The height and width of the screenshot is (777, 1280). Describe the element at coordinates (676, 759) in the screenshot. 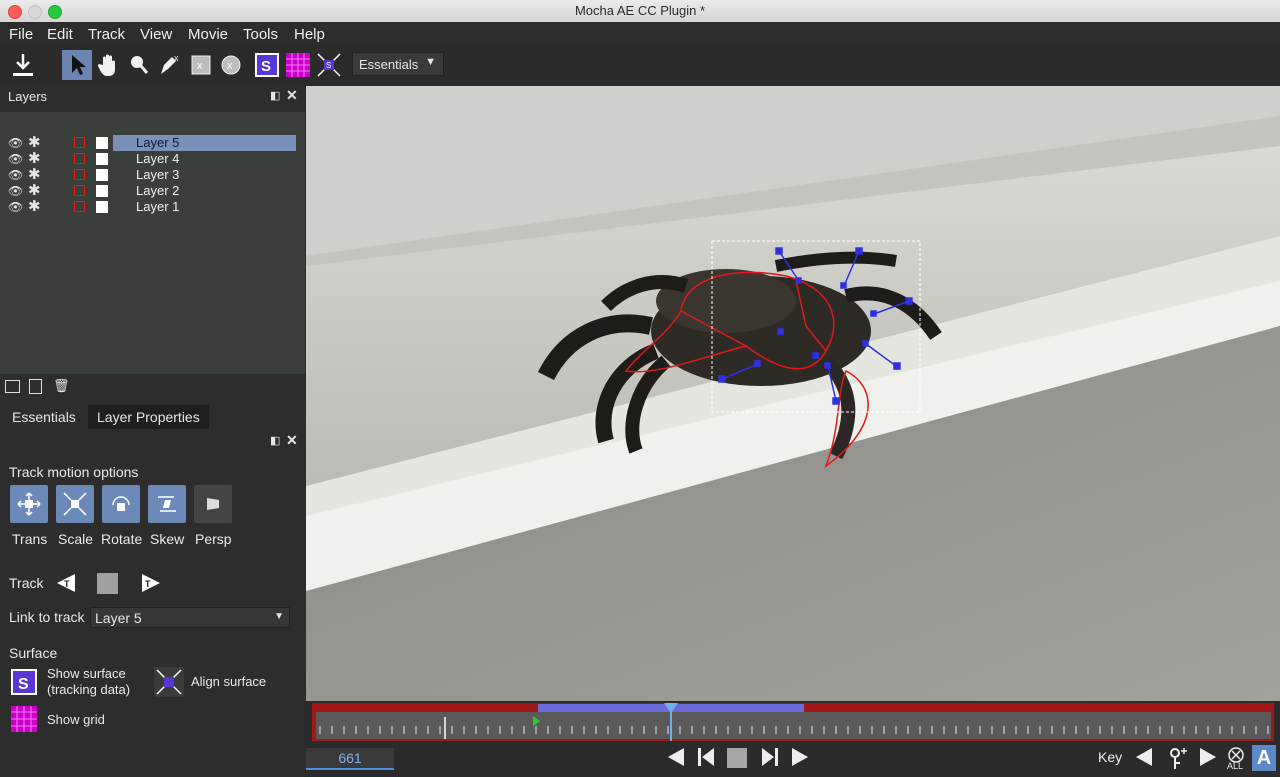

I see `prev-frame-button` at that location.